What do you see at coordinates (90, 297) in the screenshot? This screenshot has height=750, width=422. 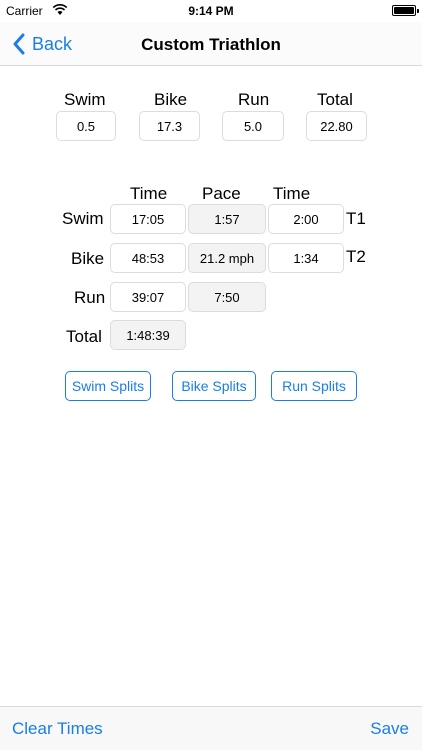 I see `run-row-label: Run` at bounding box center [90, 297].